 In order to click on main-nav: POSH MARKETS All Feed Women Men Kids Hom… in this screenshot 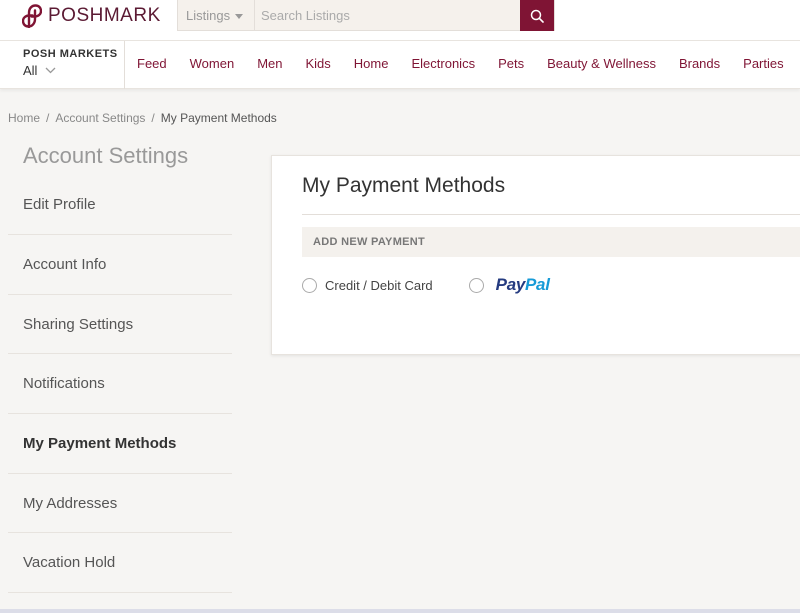, I will do `click(400, 64)`.